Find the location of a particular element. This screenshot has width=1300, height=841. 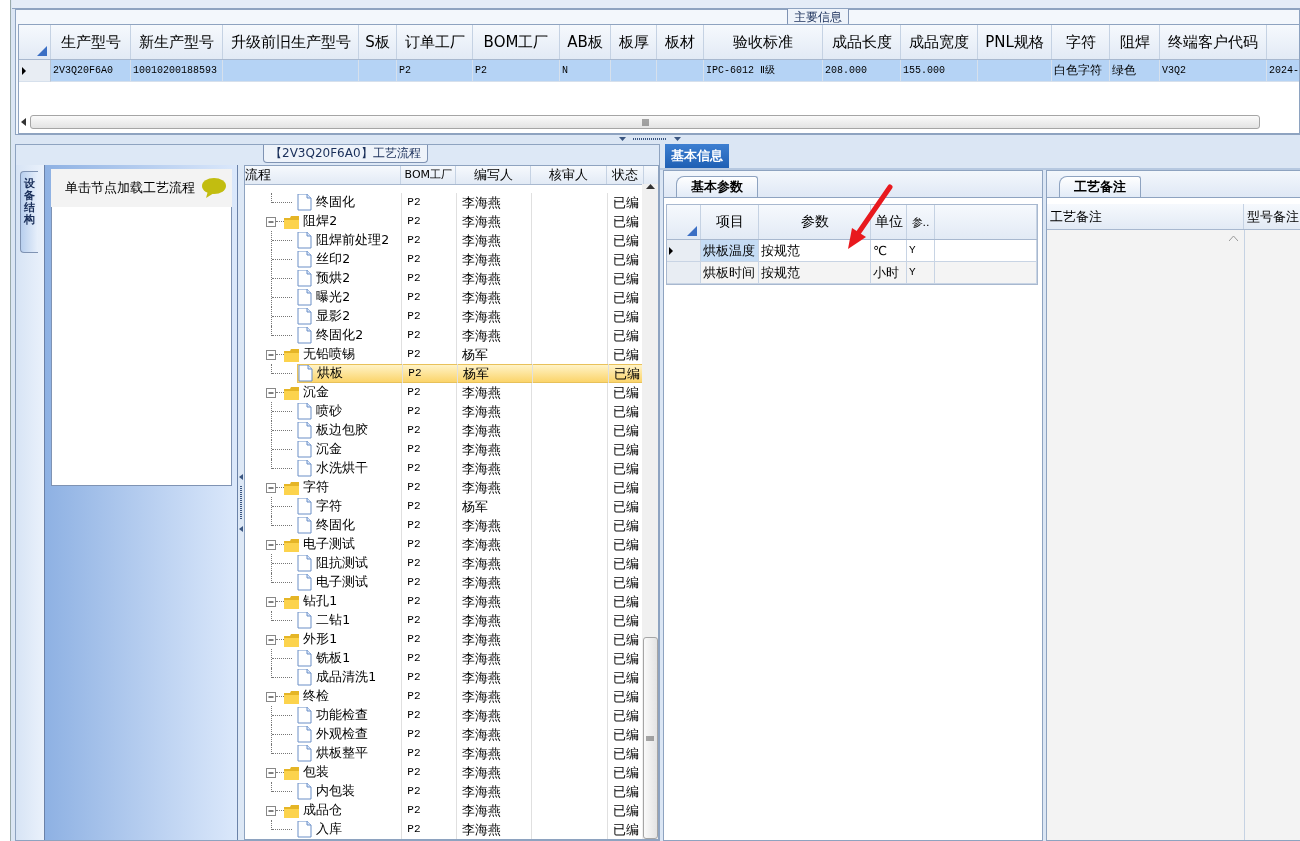

table-cell: 绿色 is located at coordinates (1135, 71).